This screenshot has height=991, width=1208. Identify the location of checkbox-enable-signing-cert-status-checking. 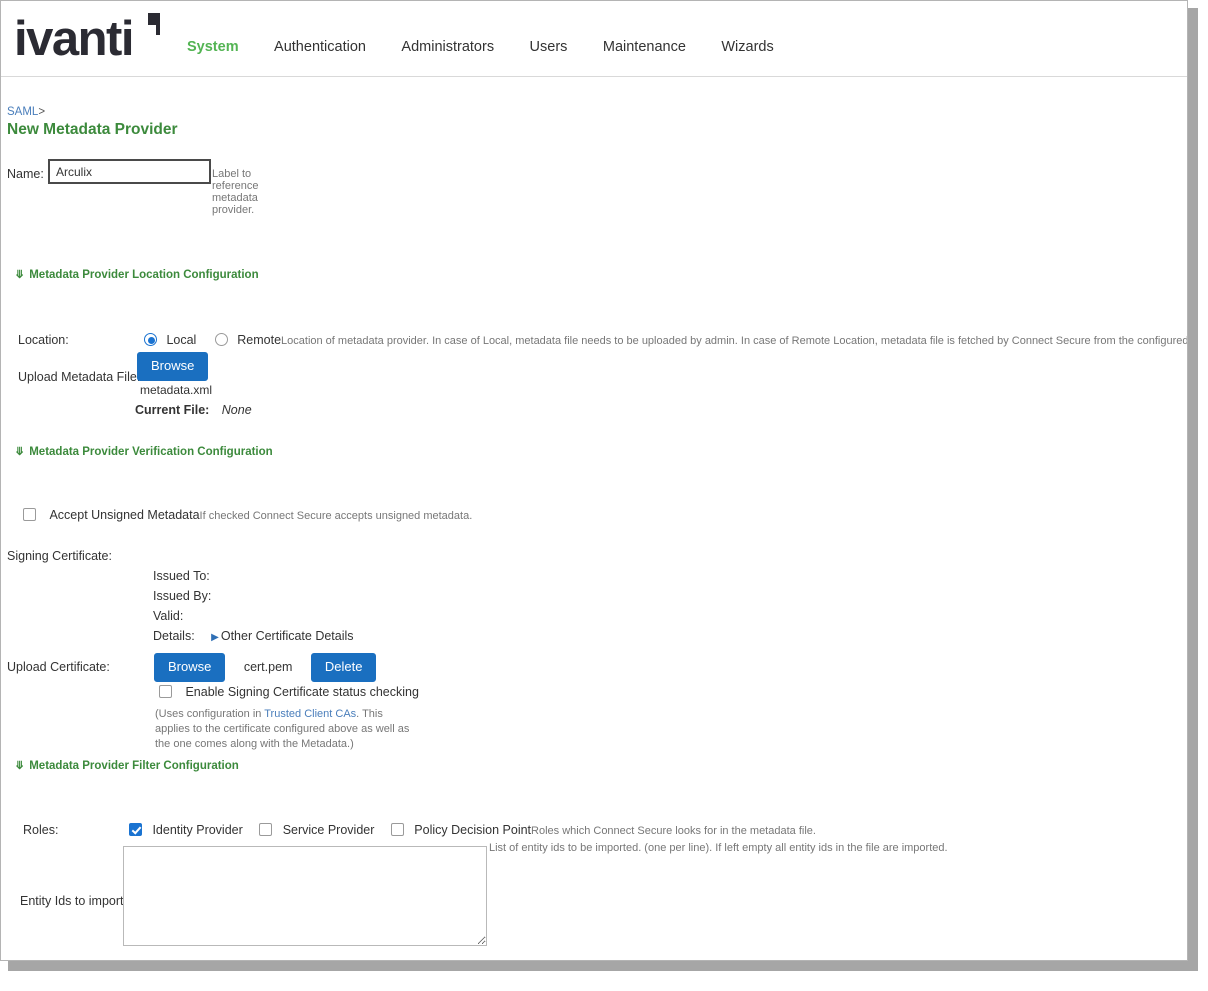
(165, 691).